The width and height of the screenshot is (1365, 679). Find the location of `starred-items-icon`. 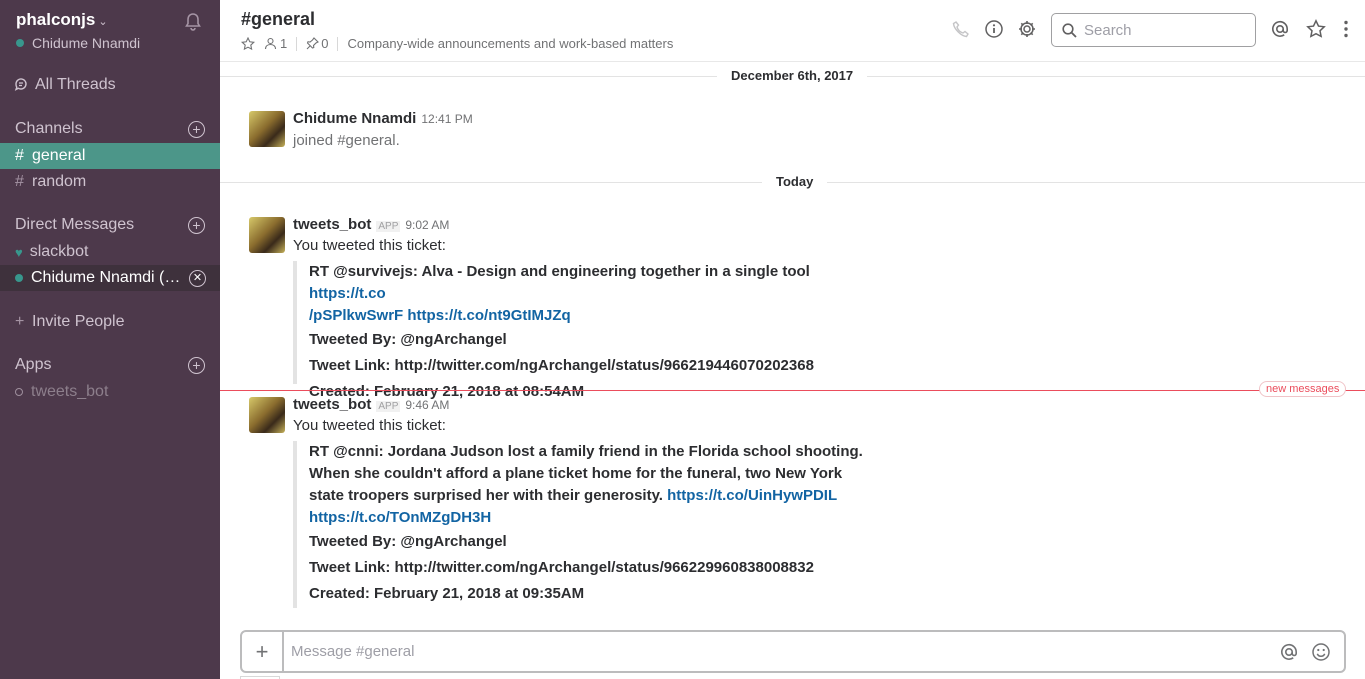

starred-items-icon is located at coordinates (1316, 29).